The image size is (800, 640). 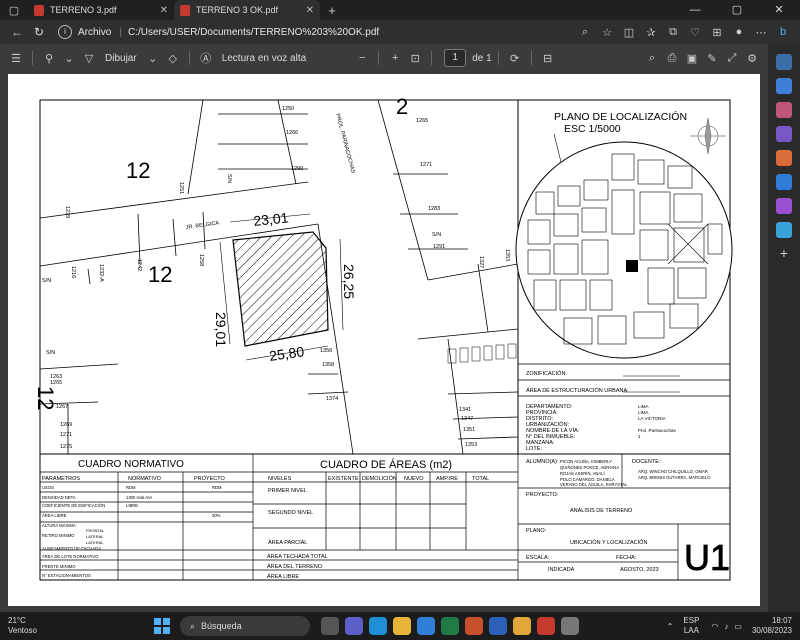 What do you see at coordinates (784, 182) in the screenshot?
I see `outlook-icon` at bounding box center [784, 182].